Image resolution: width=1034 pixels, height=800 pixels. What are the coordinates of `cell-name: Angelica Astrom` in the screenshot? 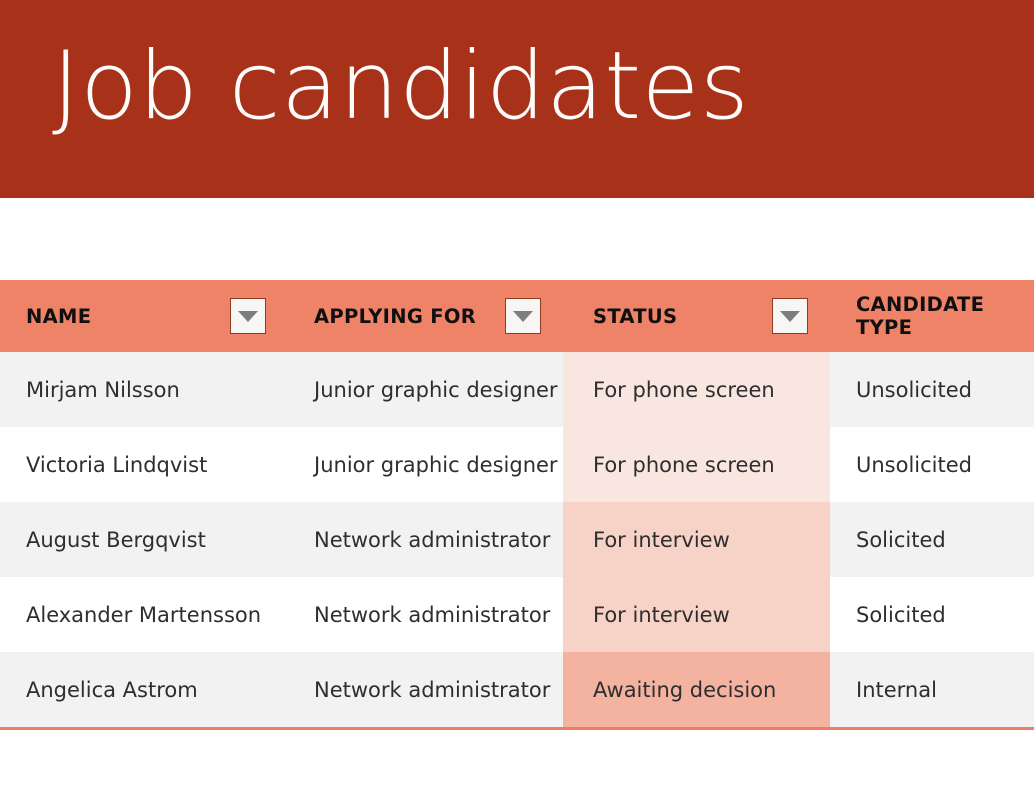 It's located at (112, 689).